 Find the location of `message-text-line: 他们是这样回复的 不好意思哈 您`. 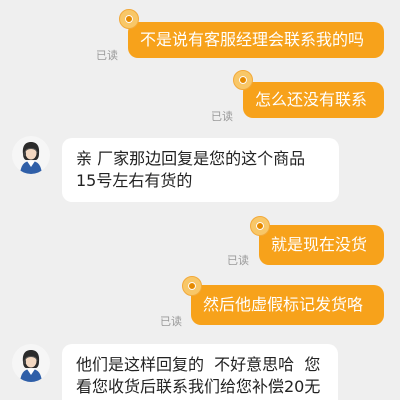

message-text-line: 他们是这样回复的 不好意思哈 您 is located at coordinates (198, 364).